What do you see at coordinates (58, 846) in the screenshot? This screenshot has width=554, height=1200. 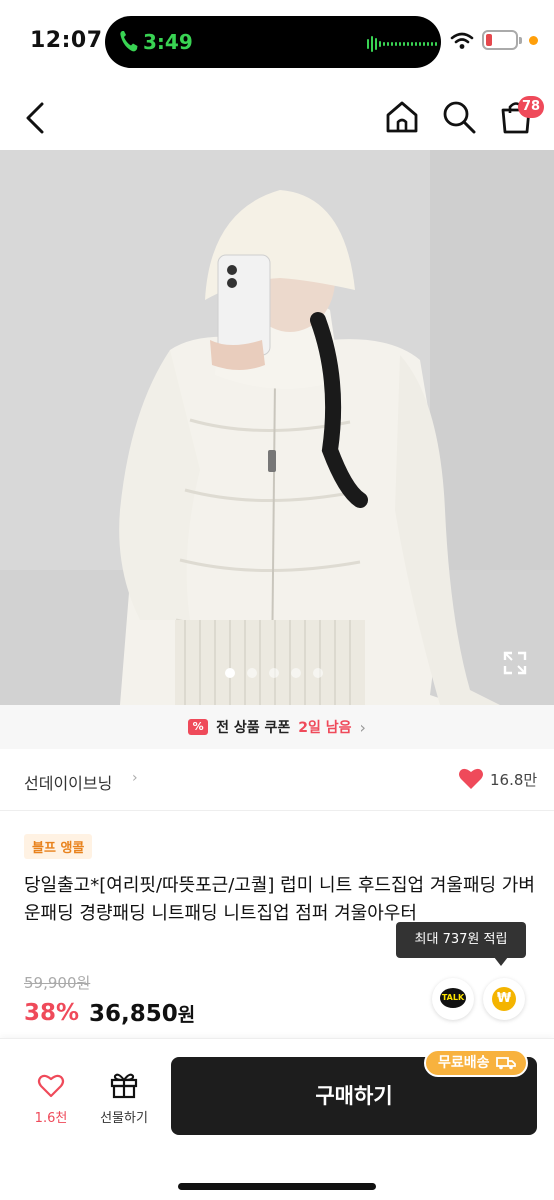 I see `promo-badge: 블프 앵콜` at bounding box center [58, 846].